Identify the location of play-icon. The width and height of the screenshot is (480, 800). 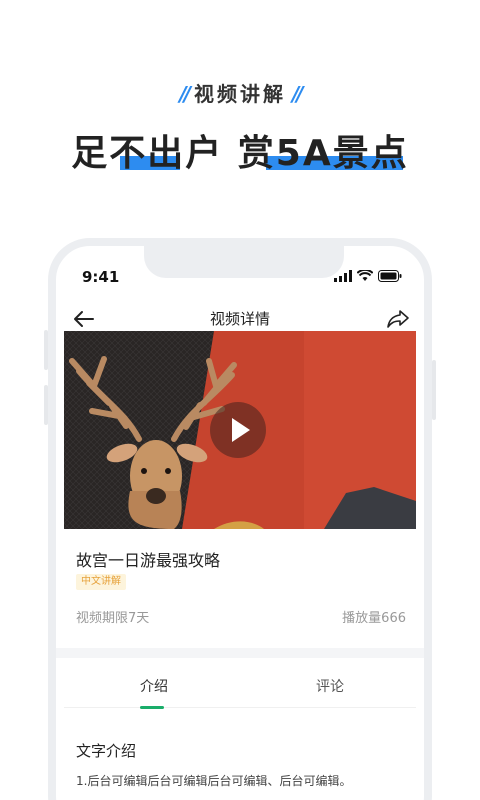
(241, 430).